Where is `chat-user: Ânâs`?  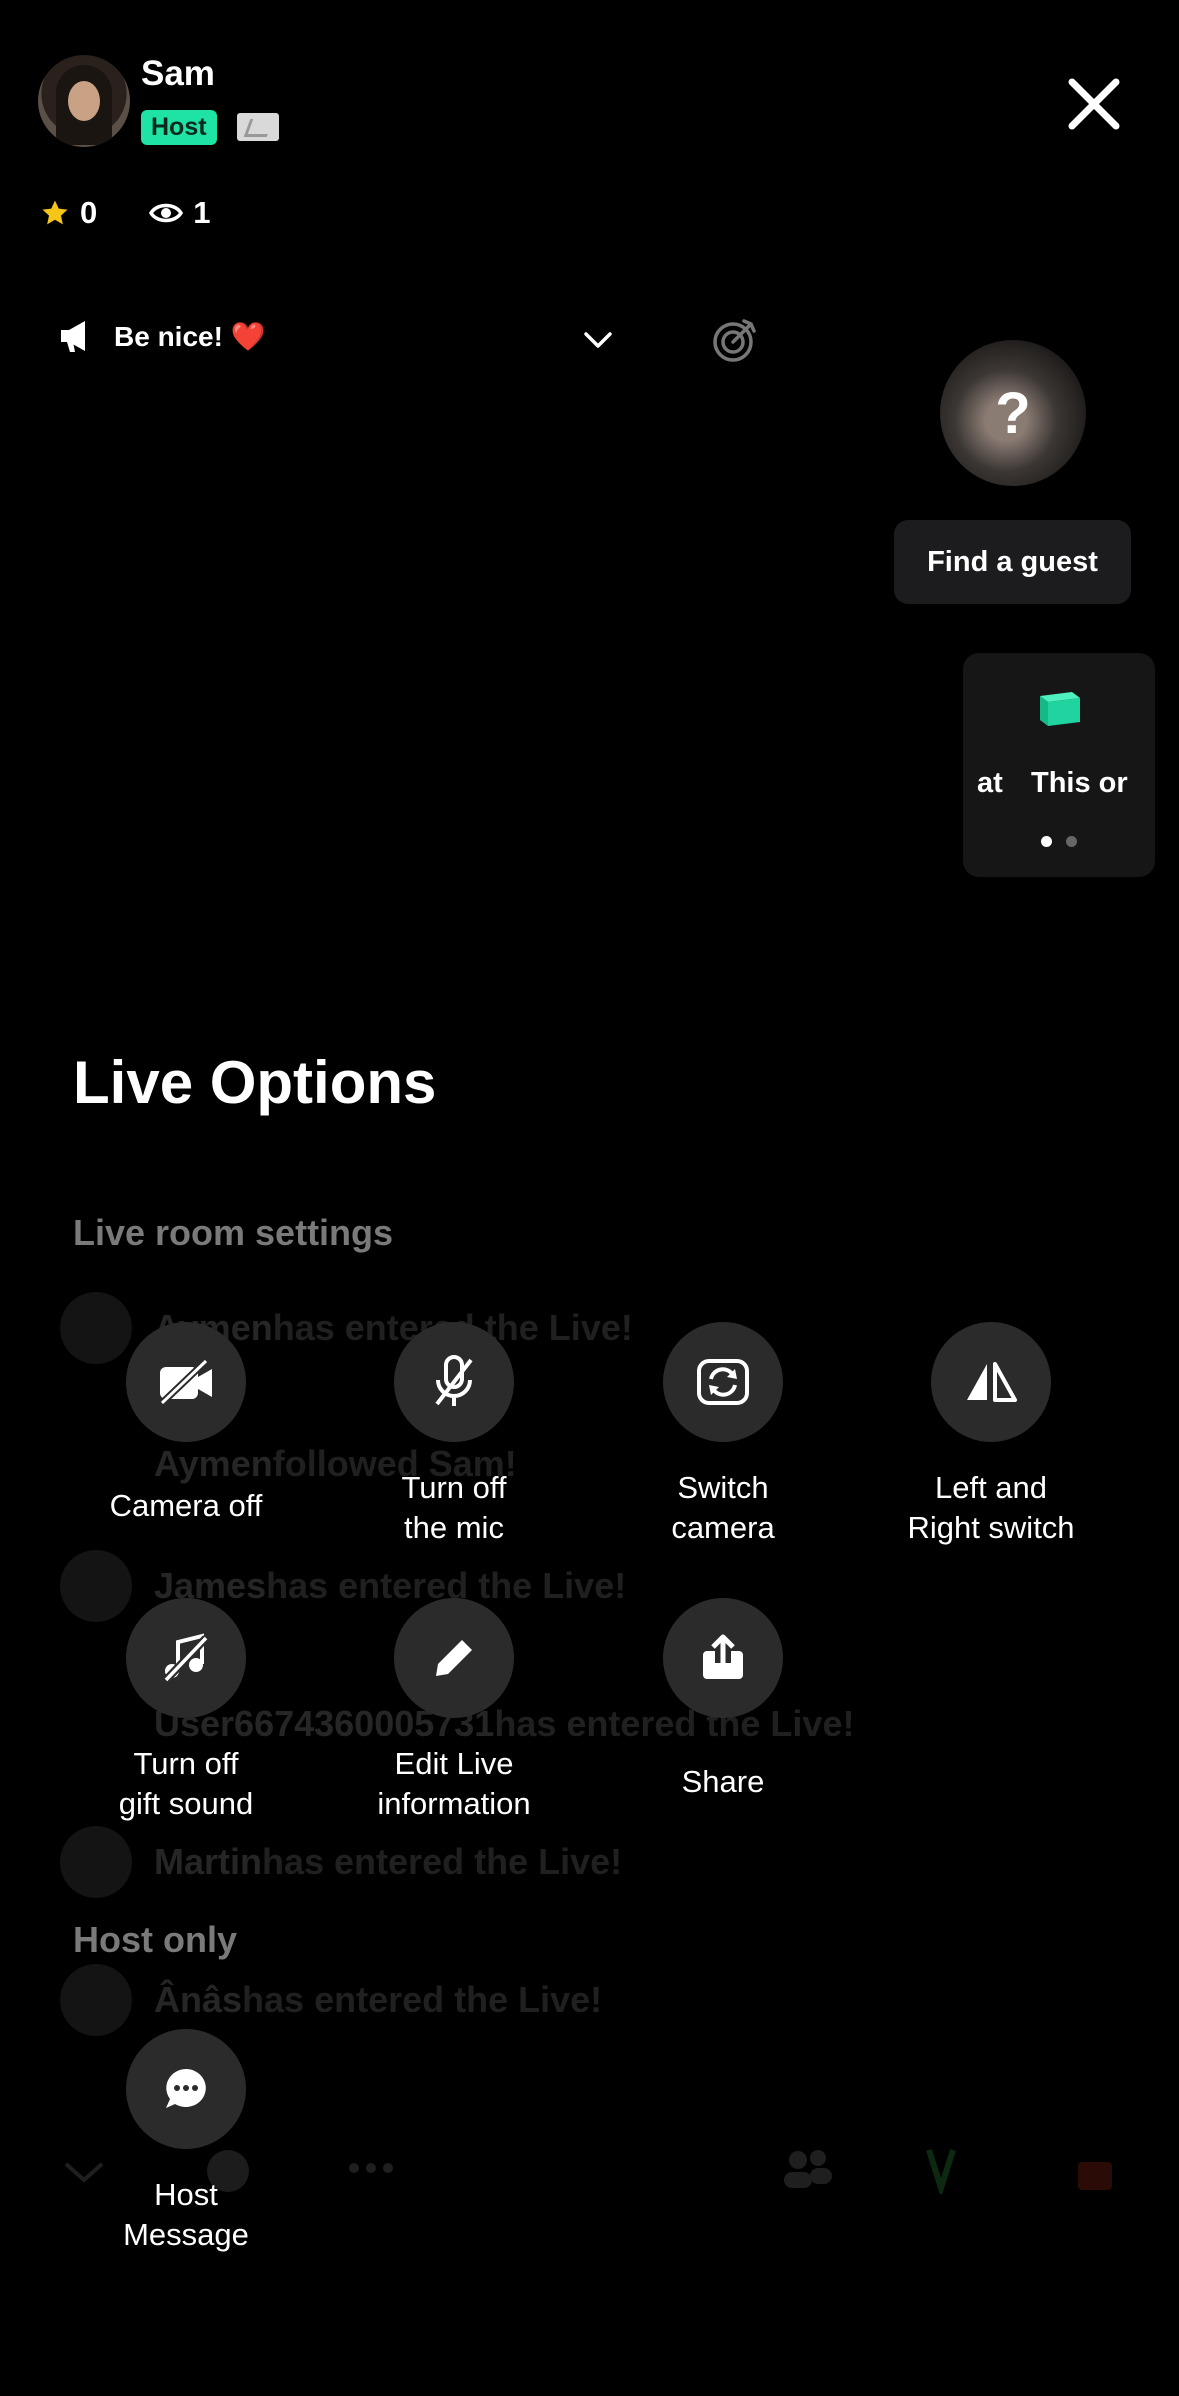
chat-user: Ânâs is located at coordinates (198, 1999).